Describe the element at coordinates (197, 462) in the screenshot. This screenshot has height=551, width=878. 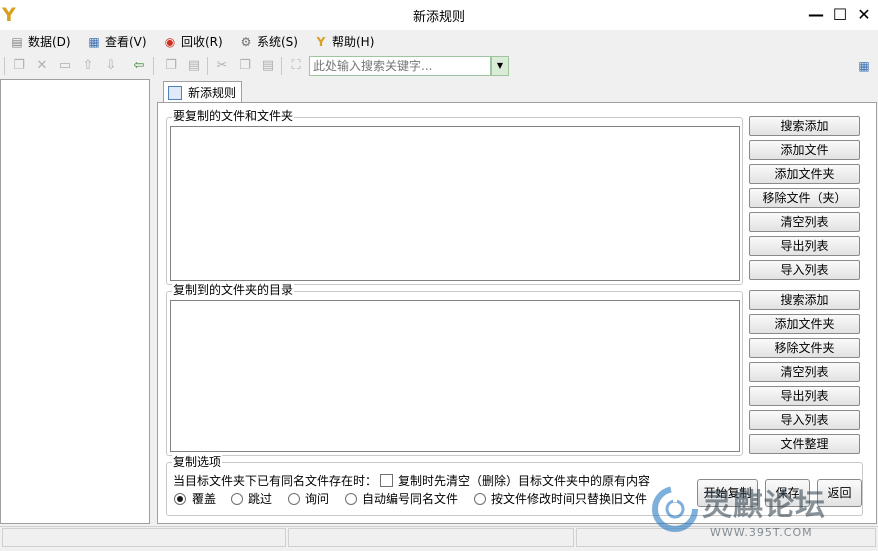
I see `options-group-label: 复制选项` at that location.